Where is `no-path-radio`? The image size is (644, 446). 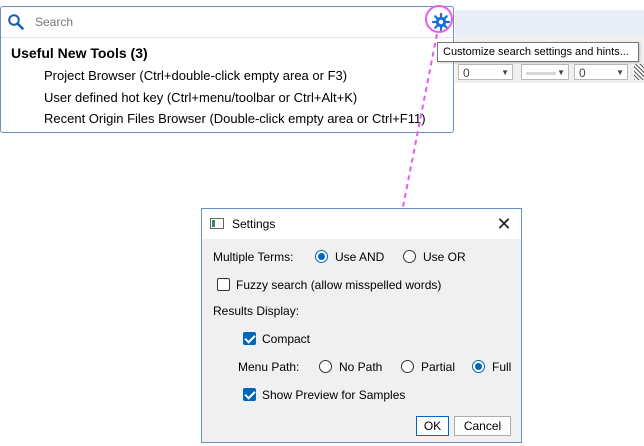
no-path-radio is located at coordinates (325, 366).